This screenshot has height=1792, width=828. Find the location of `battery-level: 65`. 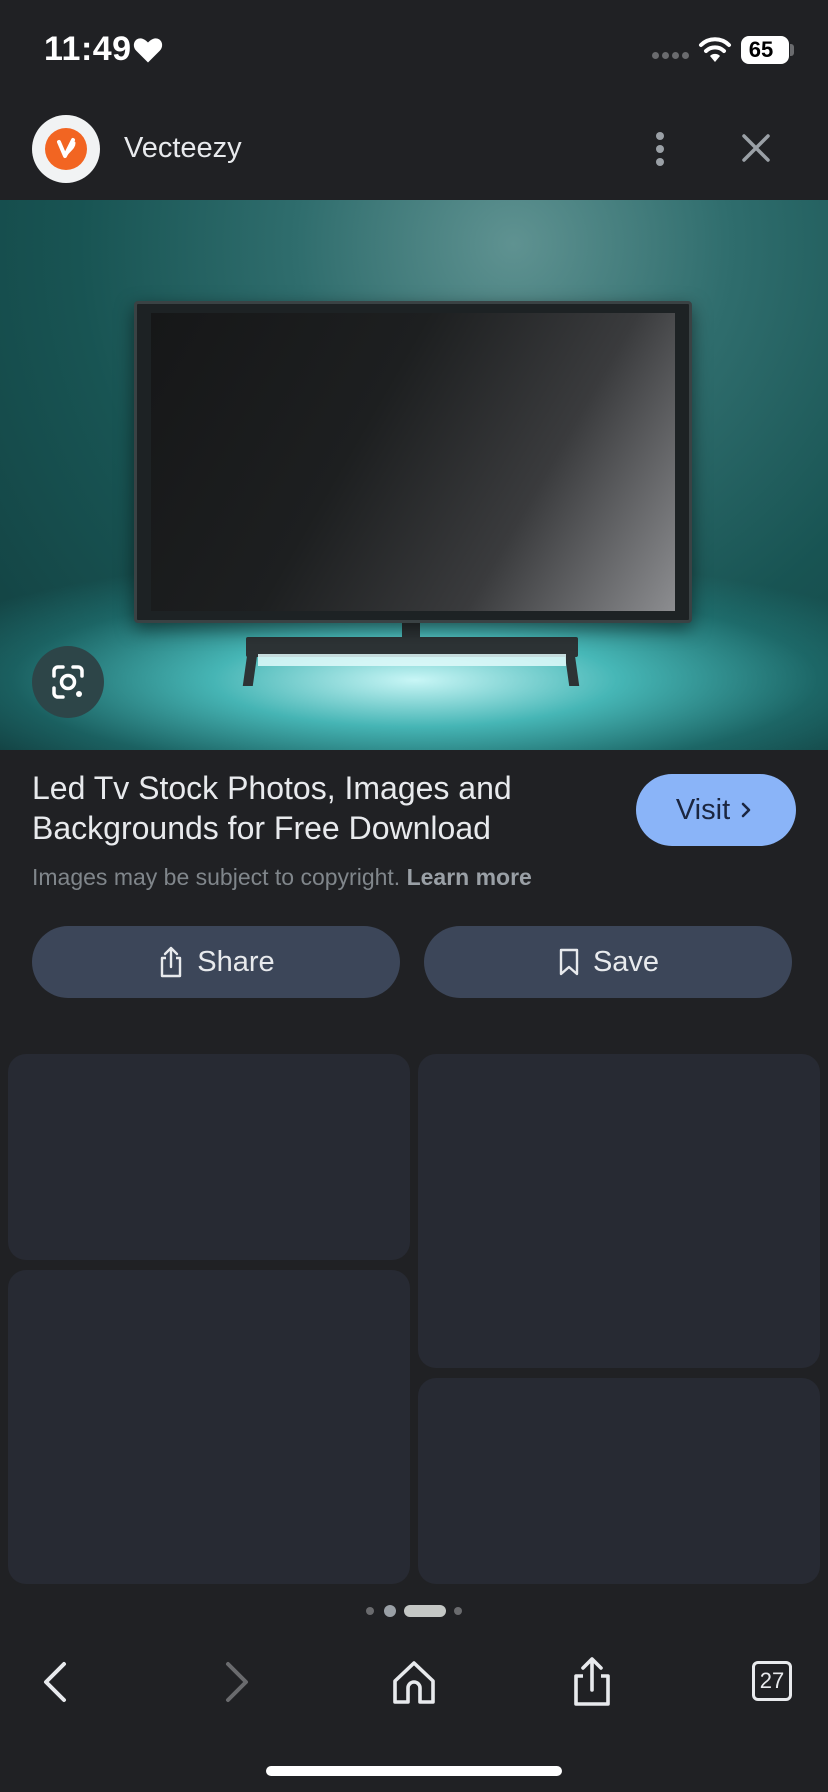

battery-level: 65 is located at coordinates (761, 49).